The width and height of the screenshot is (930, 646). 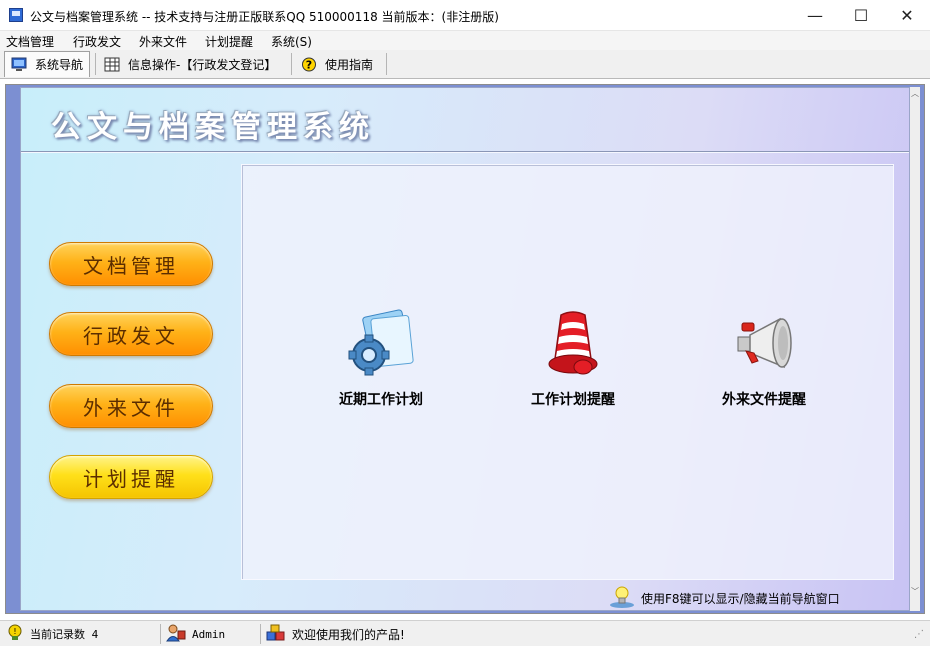 What do you see at coordinates (465, 64) in the screenshot?
I see `tab-strip: 系统导航 信息操作-【行政发文登记】 ? 使用指南` at bounding box center [465, 64].